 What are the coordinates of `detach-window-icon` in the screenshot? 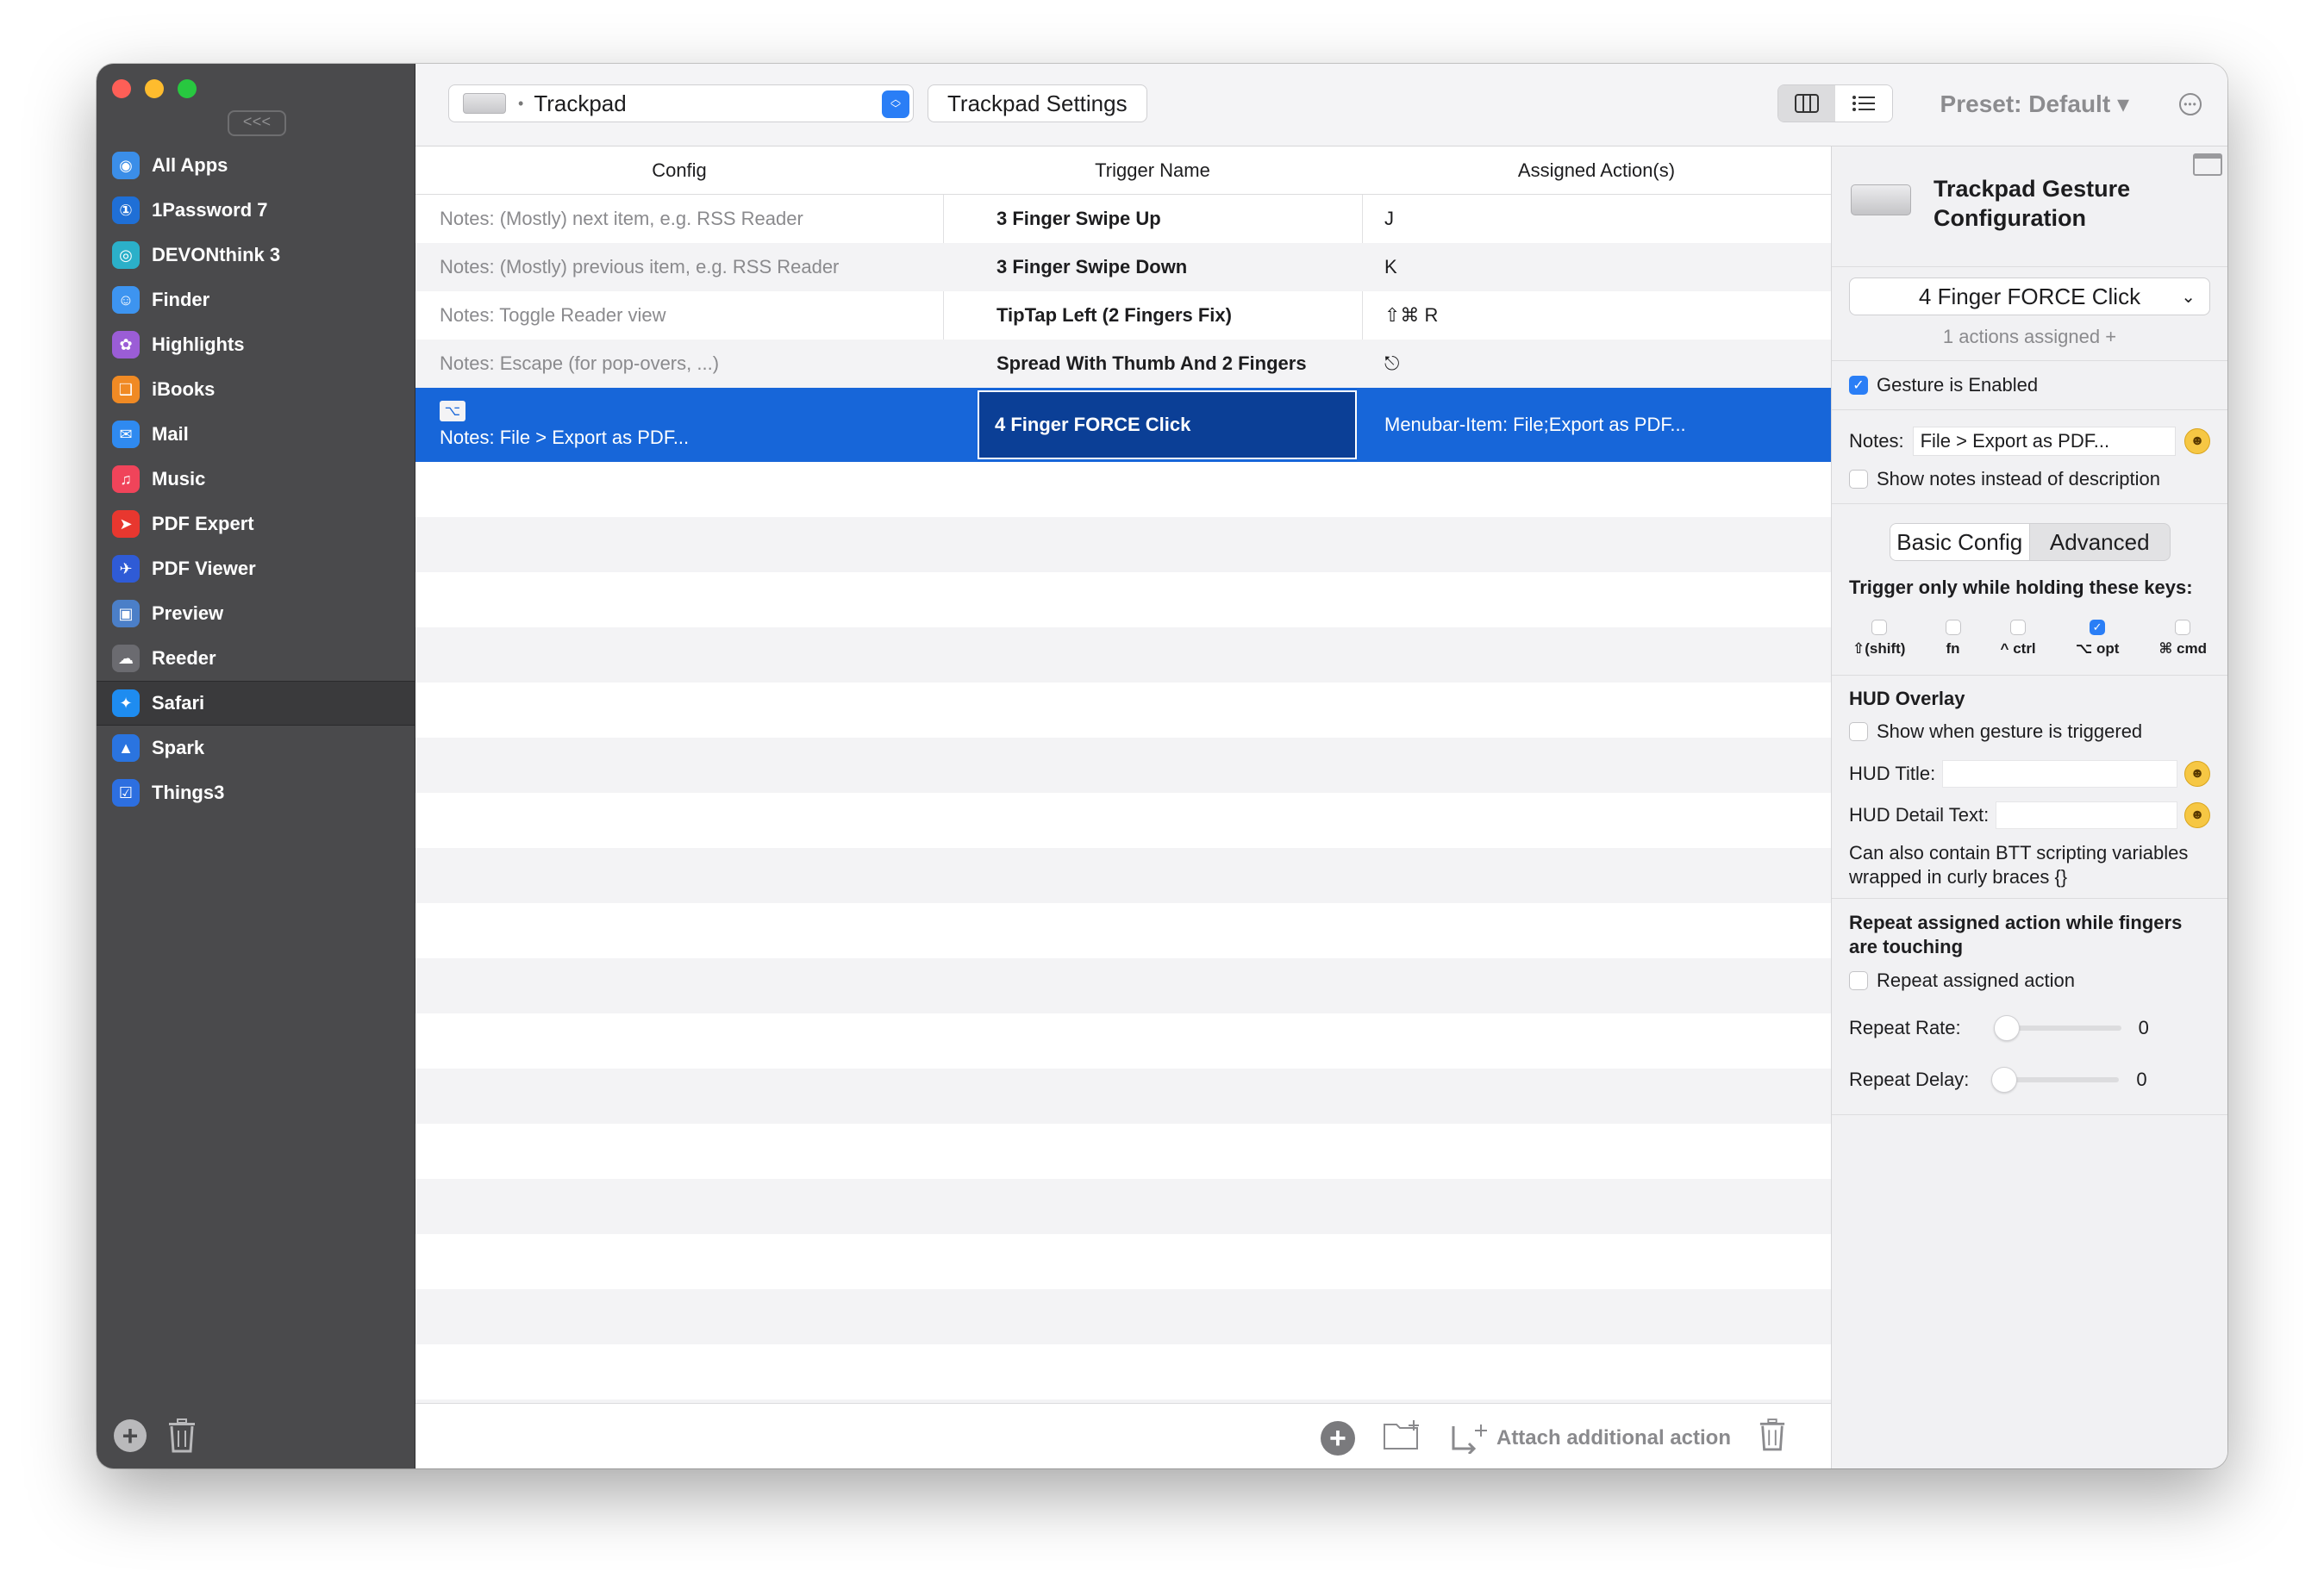 It's located at (2207, 164).